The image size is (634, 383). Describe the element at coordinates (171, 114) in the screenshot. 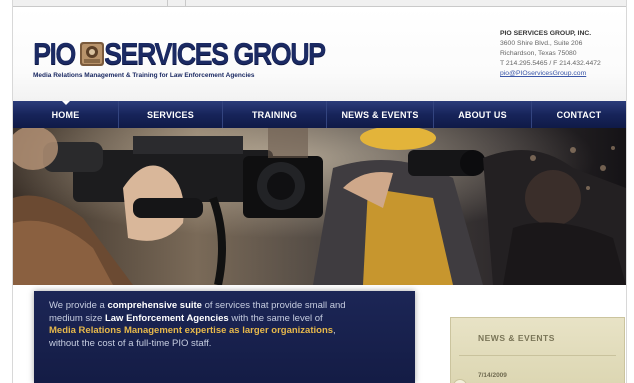

I see `nav-services: SERVICES` at that location.